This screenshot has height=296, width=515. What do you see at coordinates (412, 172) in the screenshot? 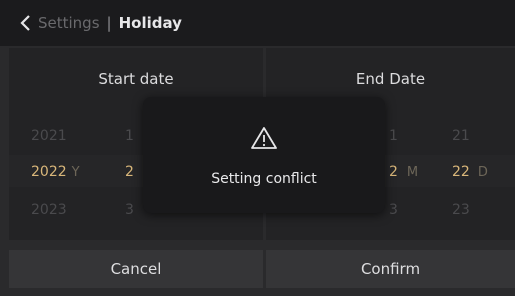
I see `month-unit-label: M` at bounding box center [412, 172].